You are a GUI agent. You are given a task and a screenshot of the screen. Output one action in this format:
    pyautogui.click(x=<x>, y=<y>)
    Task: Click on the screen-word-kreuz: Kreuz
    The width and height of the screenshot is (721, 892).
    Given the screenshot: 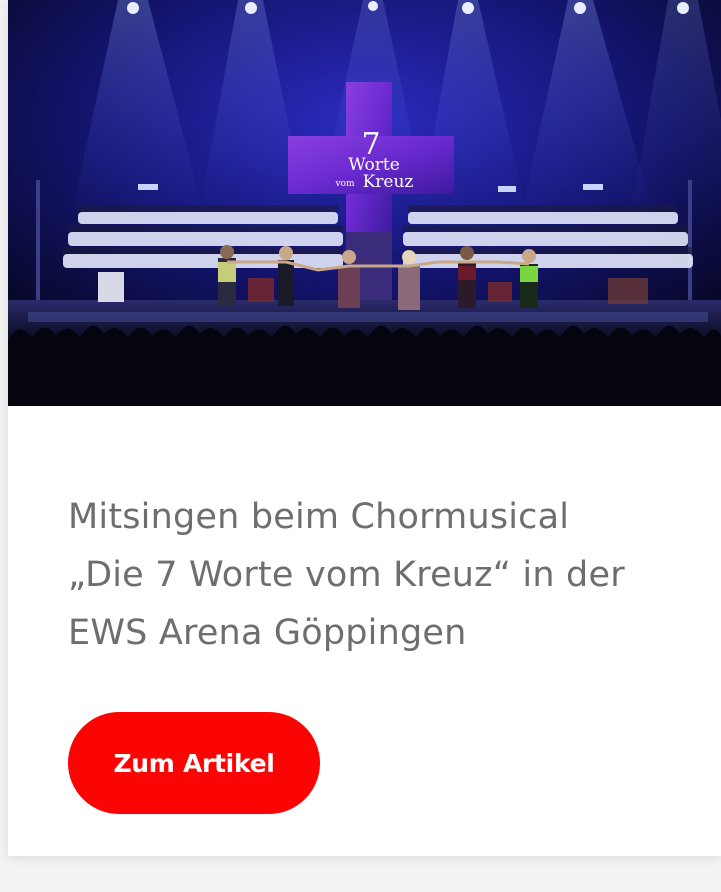 What is the action you would take?
    pyautogui.click(x=388, y=182)
    